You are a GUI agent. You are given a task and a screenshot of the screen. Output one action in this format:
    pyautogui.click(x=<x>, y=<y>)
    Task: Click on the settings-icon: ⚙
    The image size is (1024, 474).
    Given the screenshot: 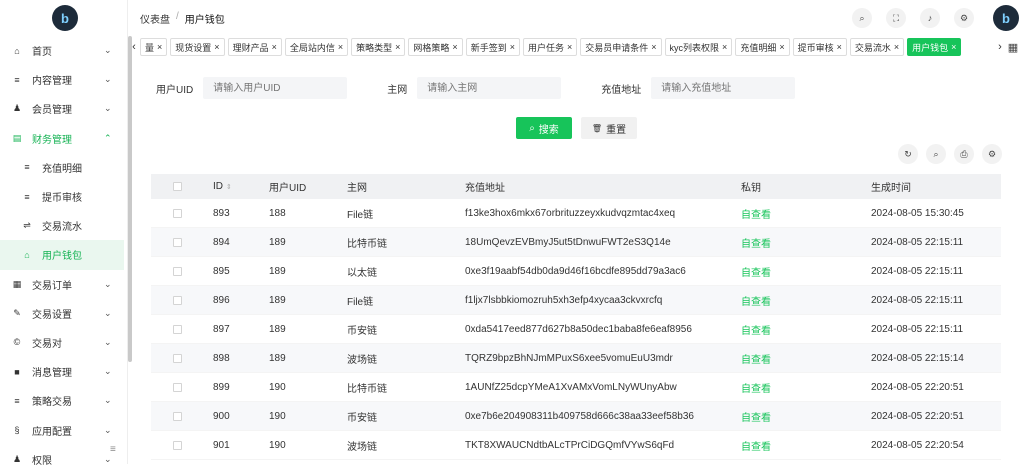 What is the action you would take?
    pyautogui.click(x=964, y=18)
    